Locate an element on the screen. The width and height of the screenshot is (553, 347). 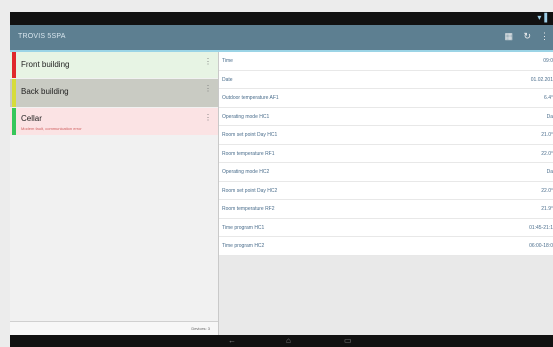
app-bar: TROVIS 5SPA ▦ ↻ ⋮ is located at coordinates (281, 38).